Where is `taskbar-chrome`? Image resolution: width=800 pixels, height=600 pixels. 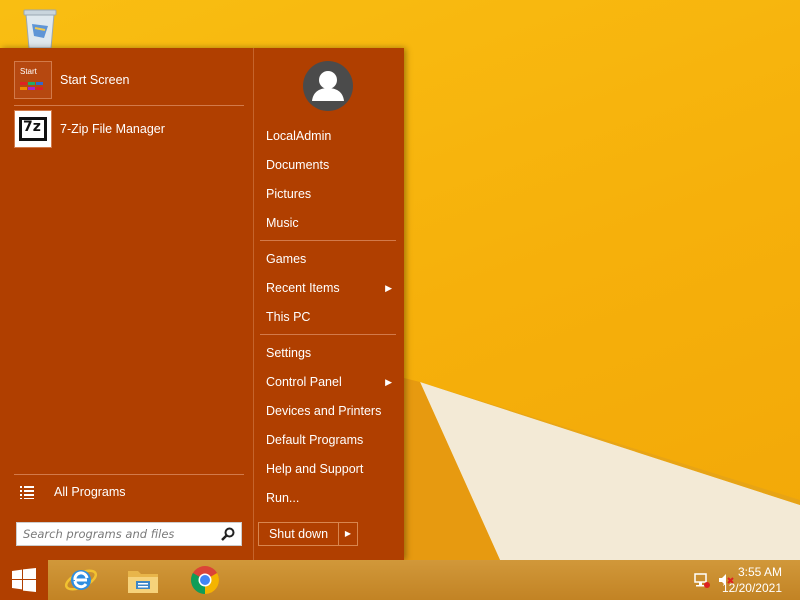
taskbar-chrome is located at coordinates (205, 580).